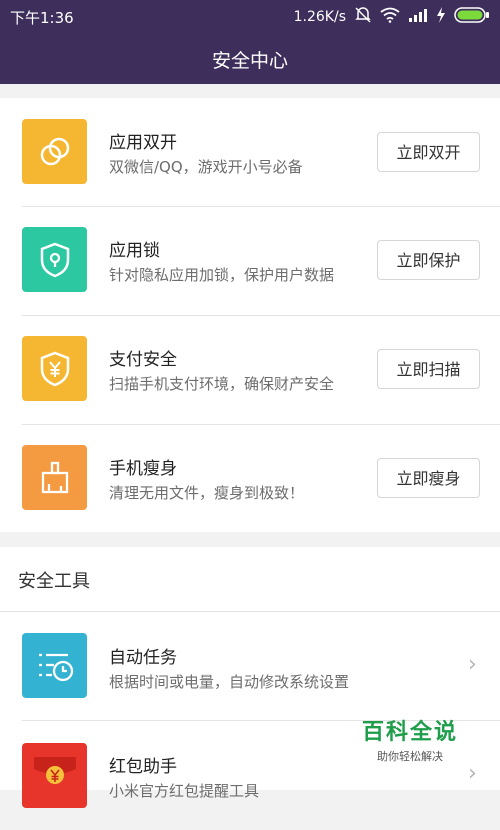 This screenshot has width=500, height=830. Describe the element at coordinates (207, 493) in the screenshot. I see `feature-desc: 清理无用文件，瘦身到极致！` at that location.